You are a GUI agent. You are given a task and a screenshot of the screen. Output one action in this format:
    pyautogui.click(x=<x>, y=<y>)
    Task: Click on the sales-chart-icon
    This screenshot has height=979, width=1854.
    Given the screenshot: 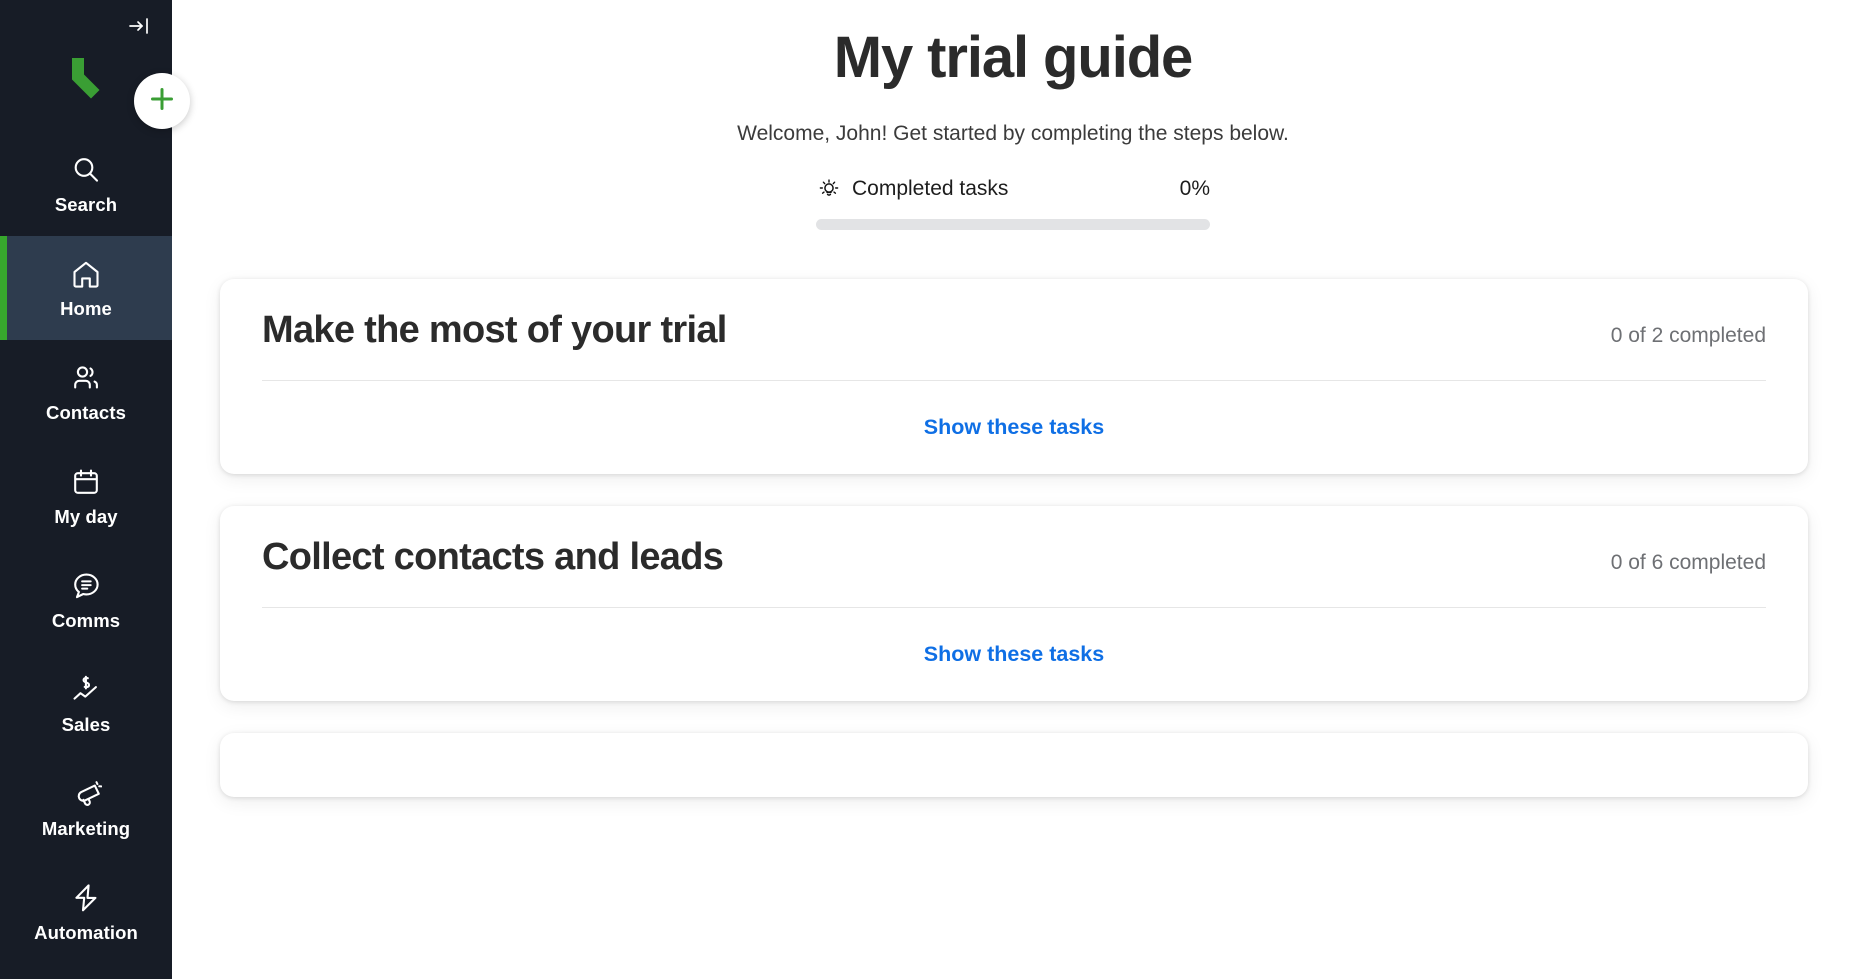 What is the action you would take?
    pyautogui.click(x=86, y=690)
    